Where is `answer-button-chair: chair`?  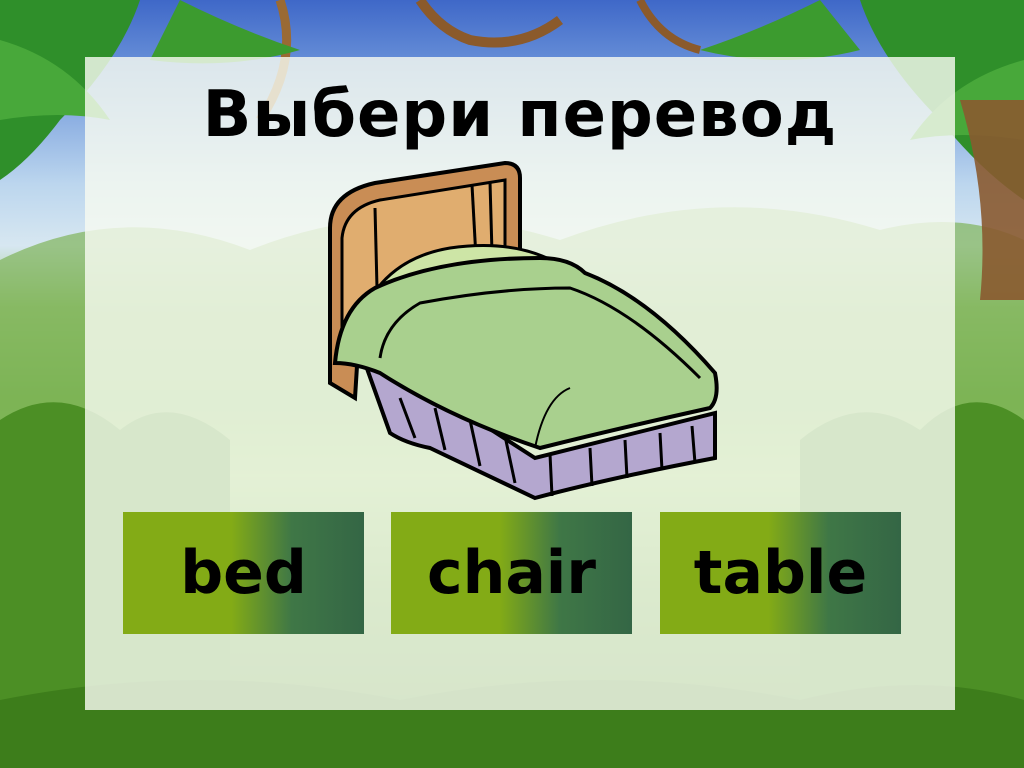
answer-button-chair: chair is located at coordinates (511, 573).